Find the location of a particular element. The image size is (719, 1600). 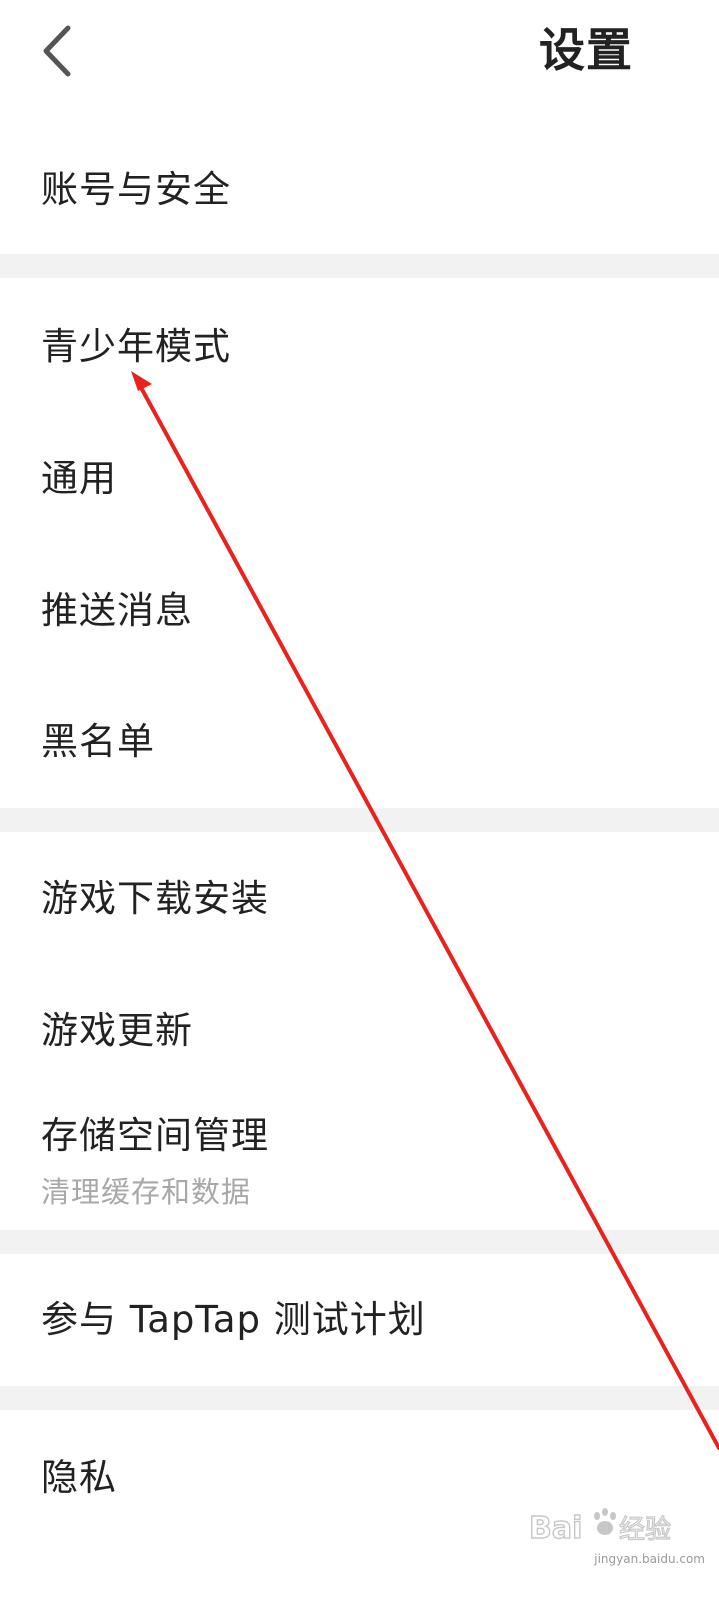

svg-text: 经验 is located at coordinates (645, 1530).